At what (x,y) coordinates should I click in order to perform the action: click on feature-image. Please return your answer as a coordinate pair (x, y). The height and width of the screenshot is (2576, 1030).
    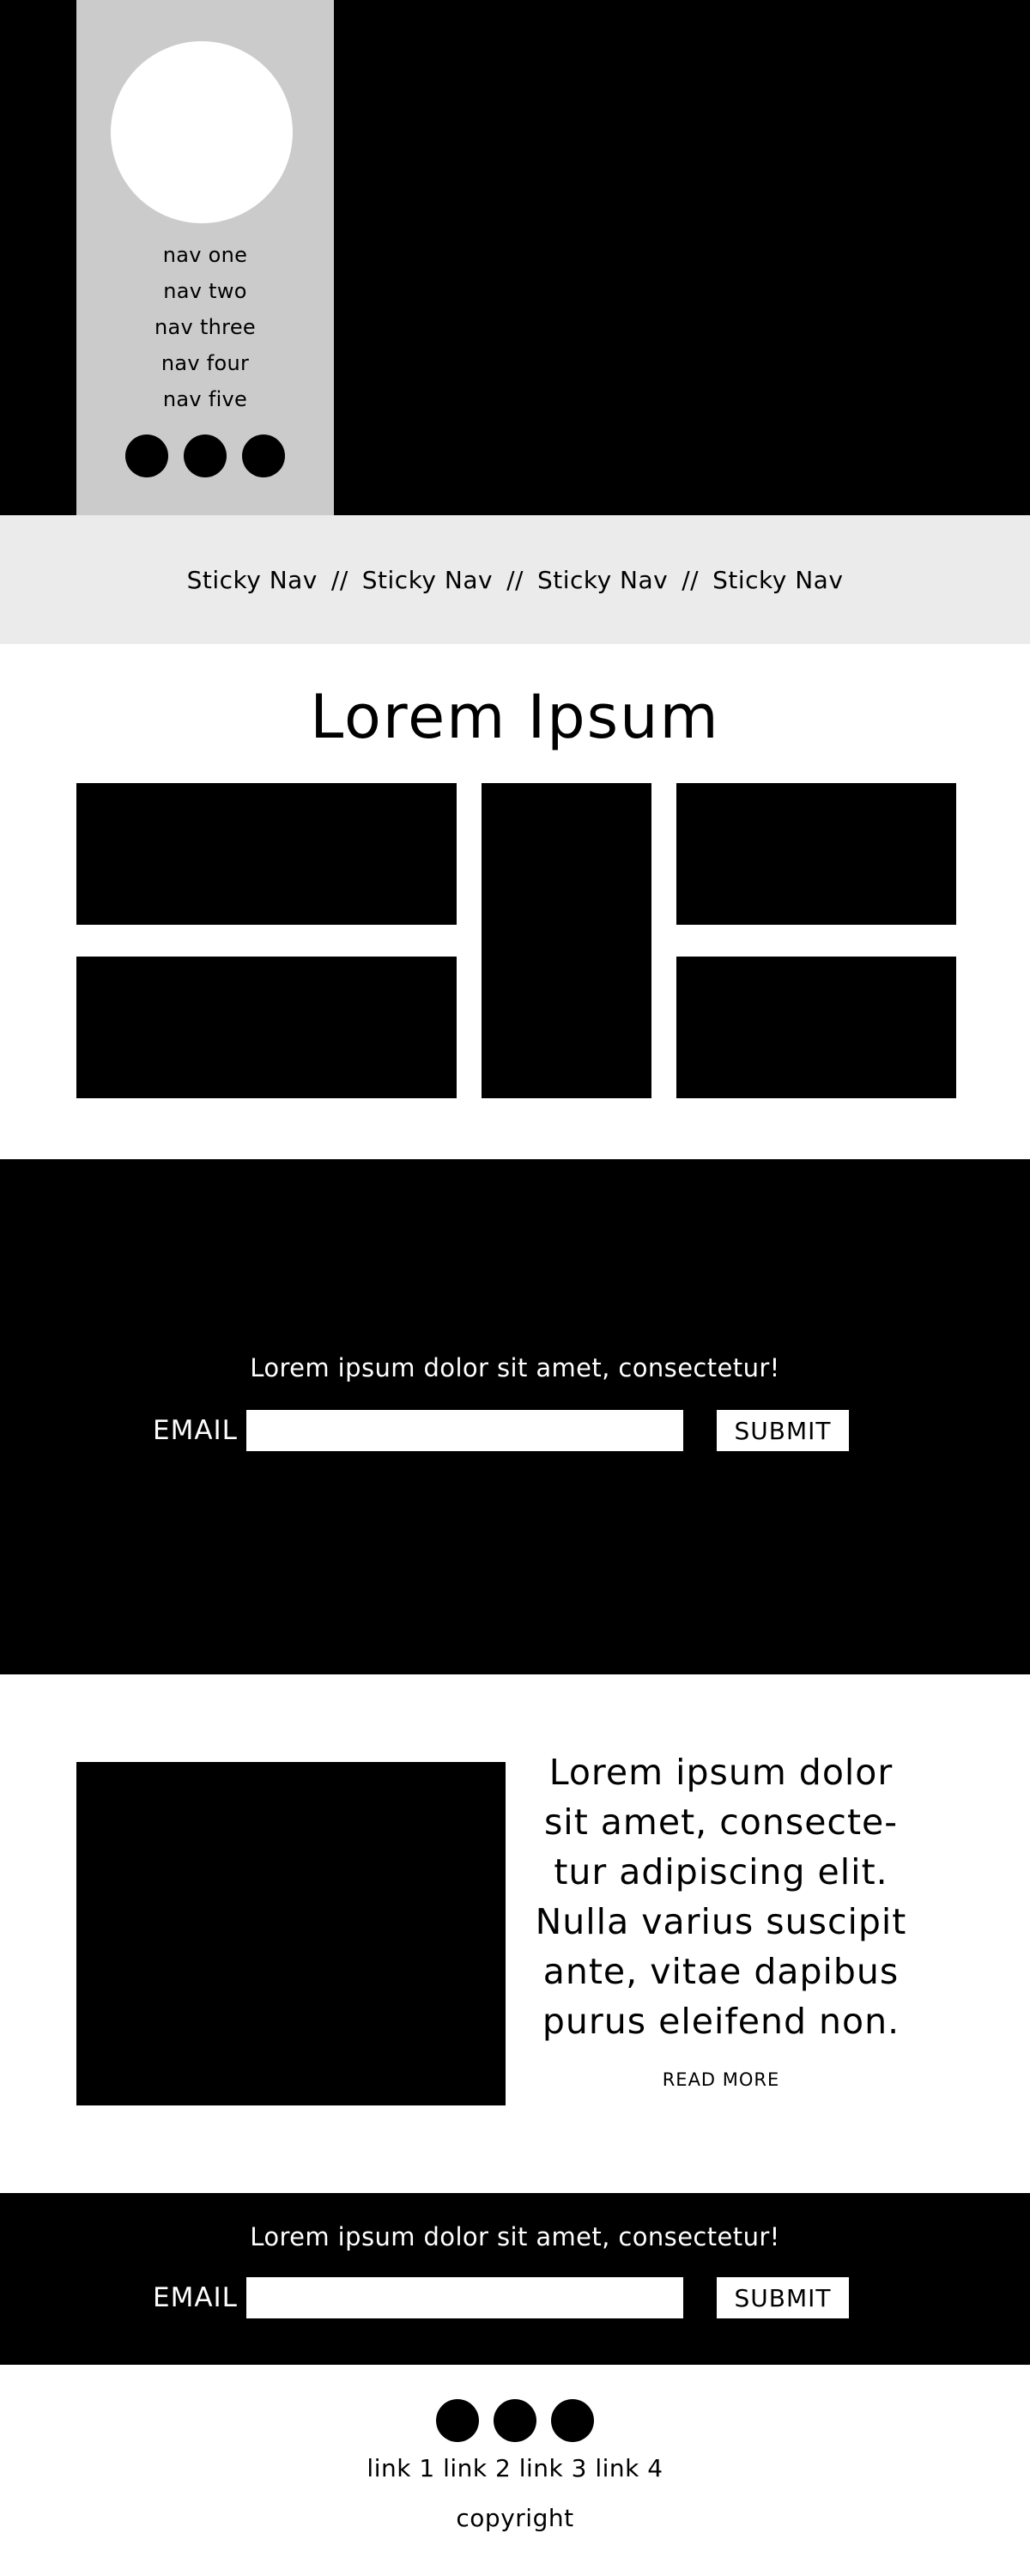
    Looking at the image, I should click on (291, 1933).